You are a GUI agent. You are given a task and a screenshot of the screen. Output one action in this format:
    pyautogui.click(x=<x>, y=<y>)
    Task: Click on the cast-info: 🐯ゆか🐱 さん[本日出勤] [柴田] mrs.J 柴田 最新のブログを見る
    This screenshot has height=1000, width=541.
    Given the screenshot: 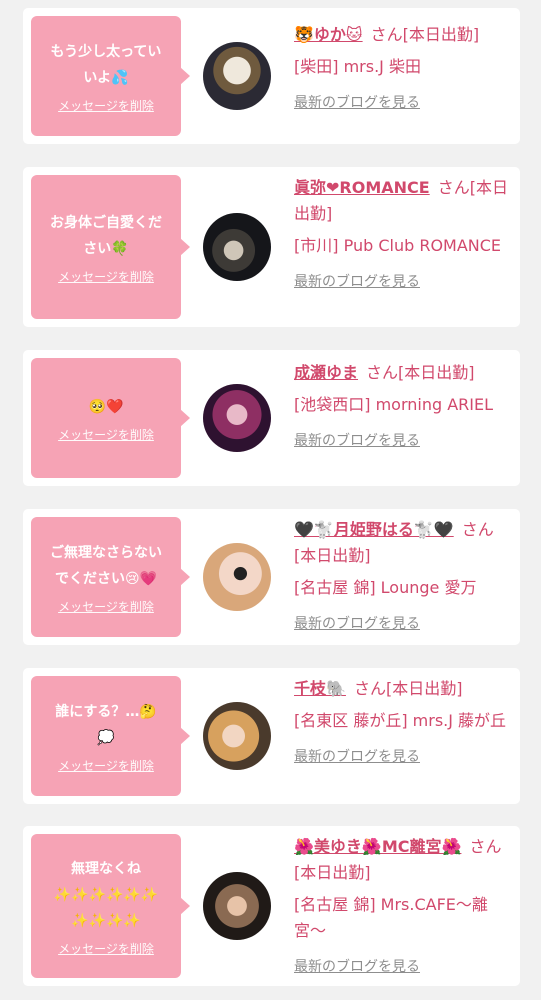 What is the action you would take?
    pyautogui.click(x=401, y=69)
    